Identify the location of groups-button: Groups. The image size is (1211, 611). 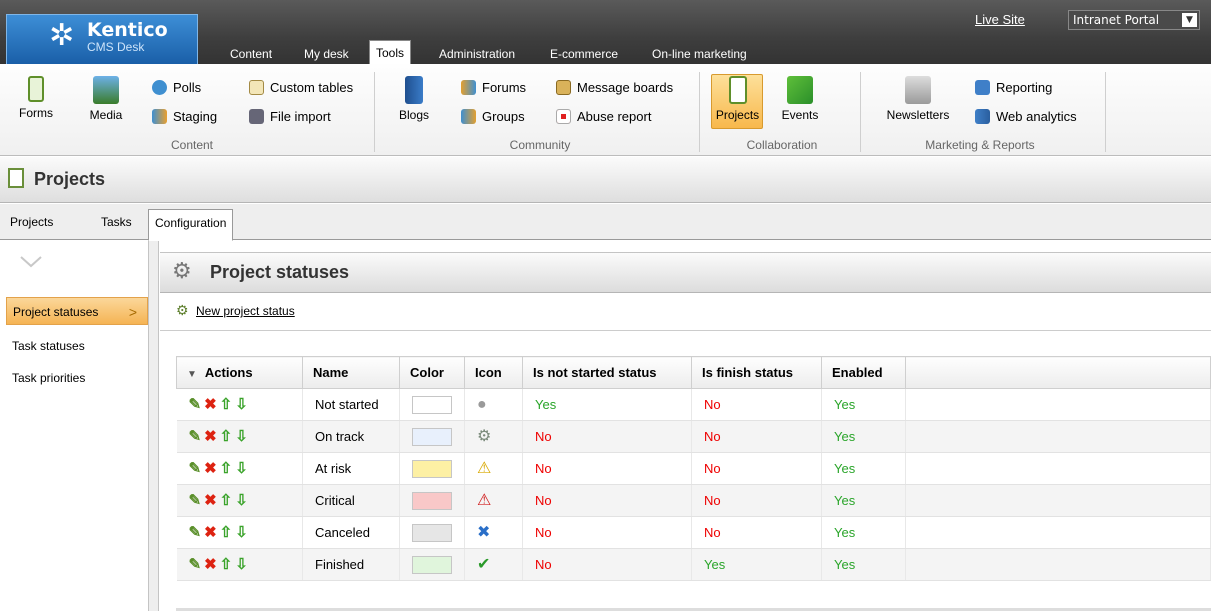
(493, 116).